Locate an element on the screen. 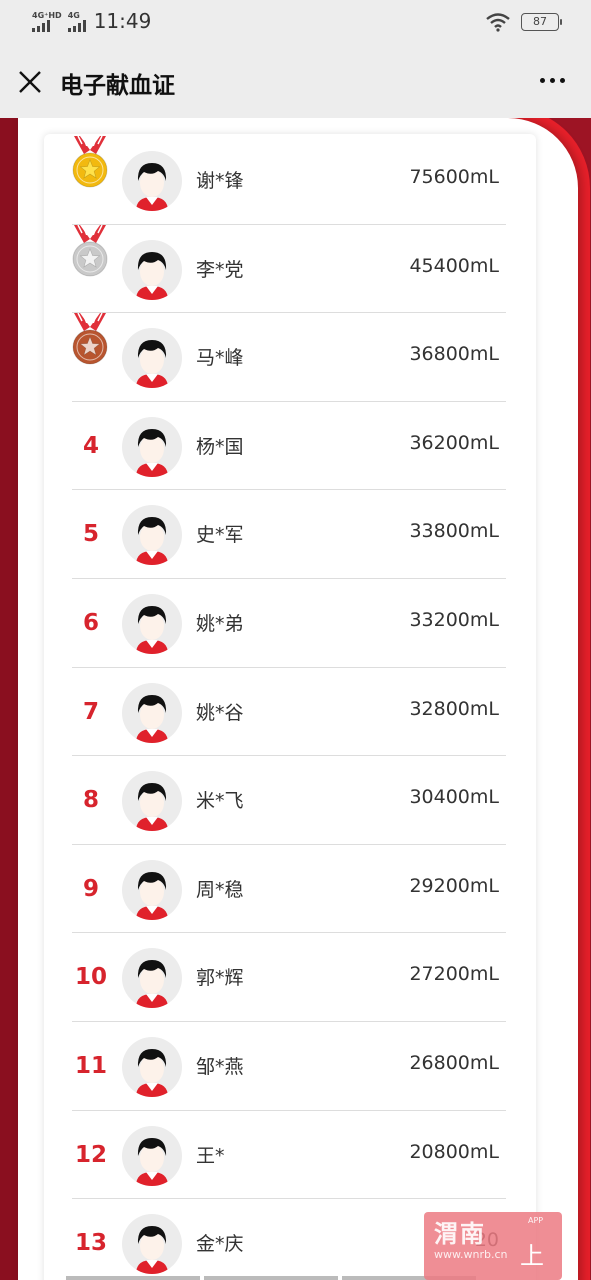 The height and width of the screenshot is (1280, 591). rank-number: 5 is located at coordinates (90, 534).